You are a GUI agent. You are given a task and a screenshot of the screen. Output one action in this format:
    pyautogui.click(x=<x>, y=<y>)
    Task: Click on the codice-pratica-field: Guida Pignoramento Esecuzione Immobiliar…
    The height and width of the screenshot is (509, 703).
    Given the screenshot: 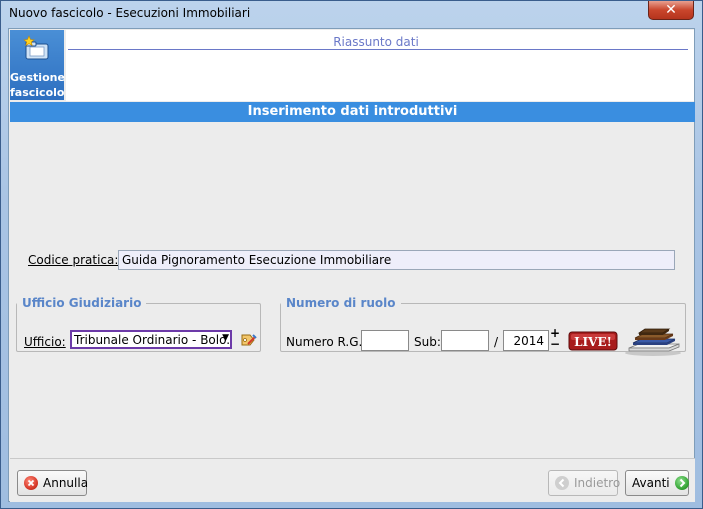 What is the action you would take?
    pyautogui.click(x=396, y=260)
    